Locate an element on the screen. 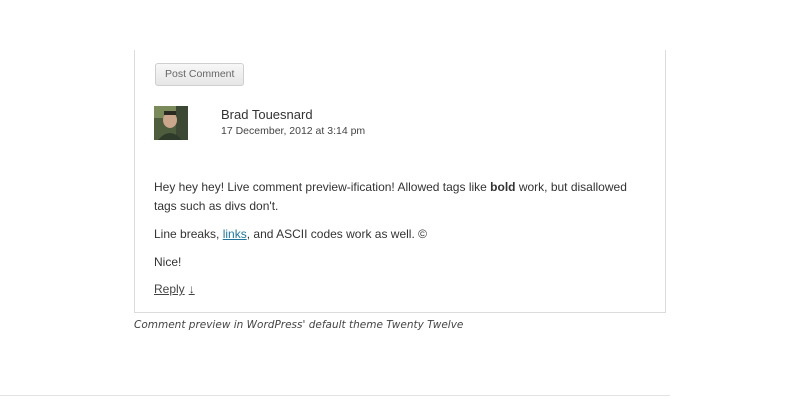 The height and width of the screenshot is (400, 800). comment-paragraph-3: Nice! is located at coordinates (168, 262).